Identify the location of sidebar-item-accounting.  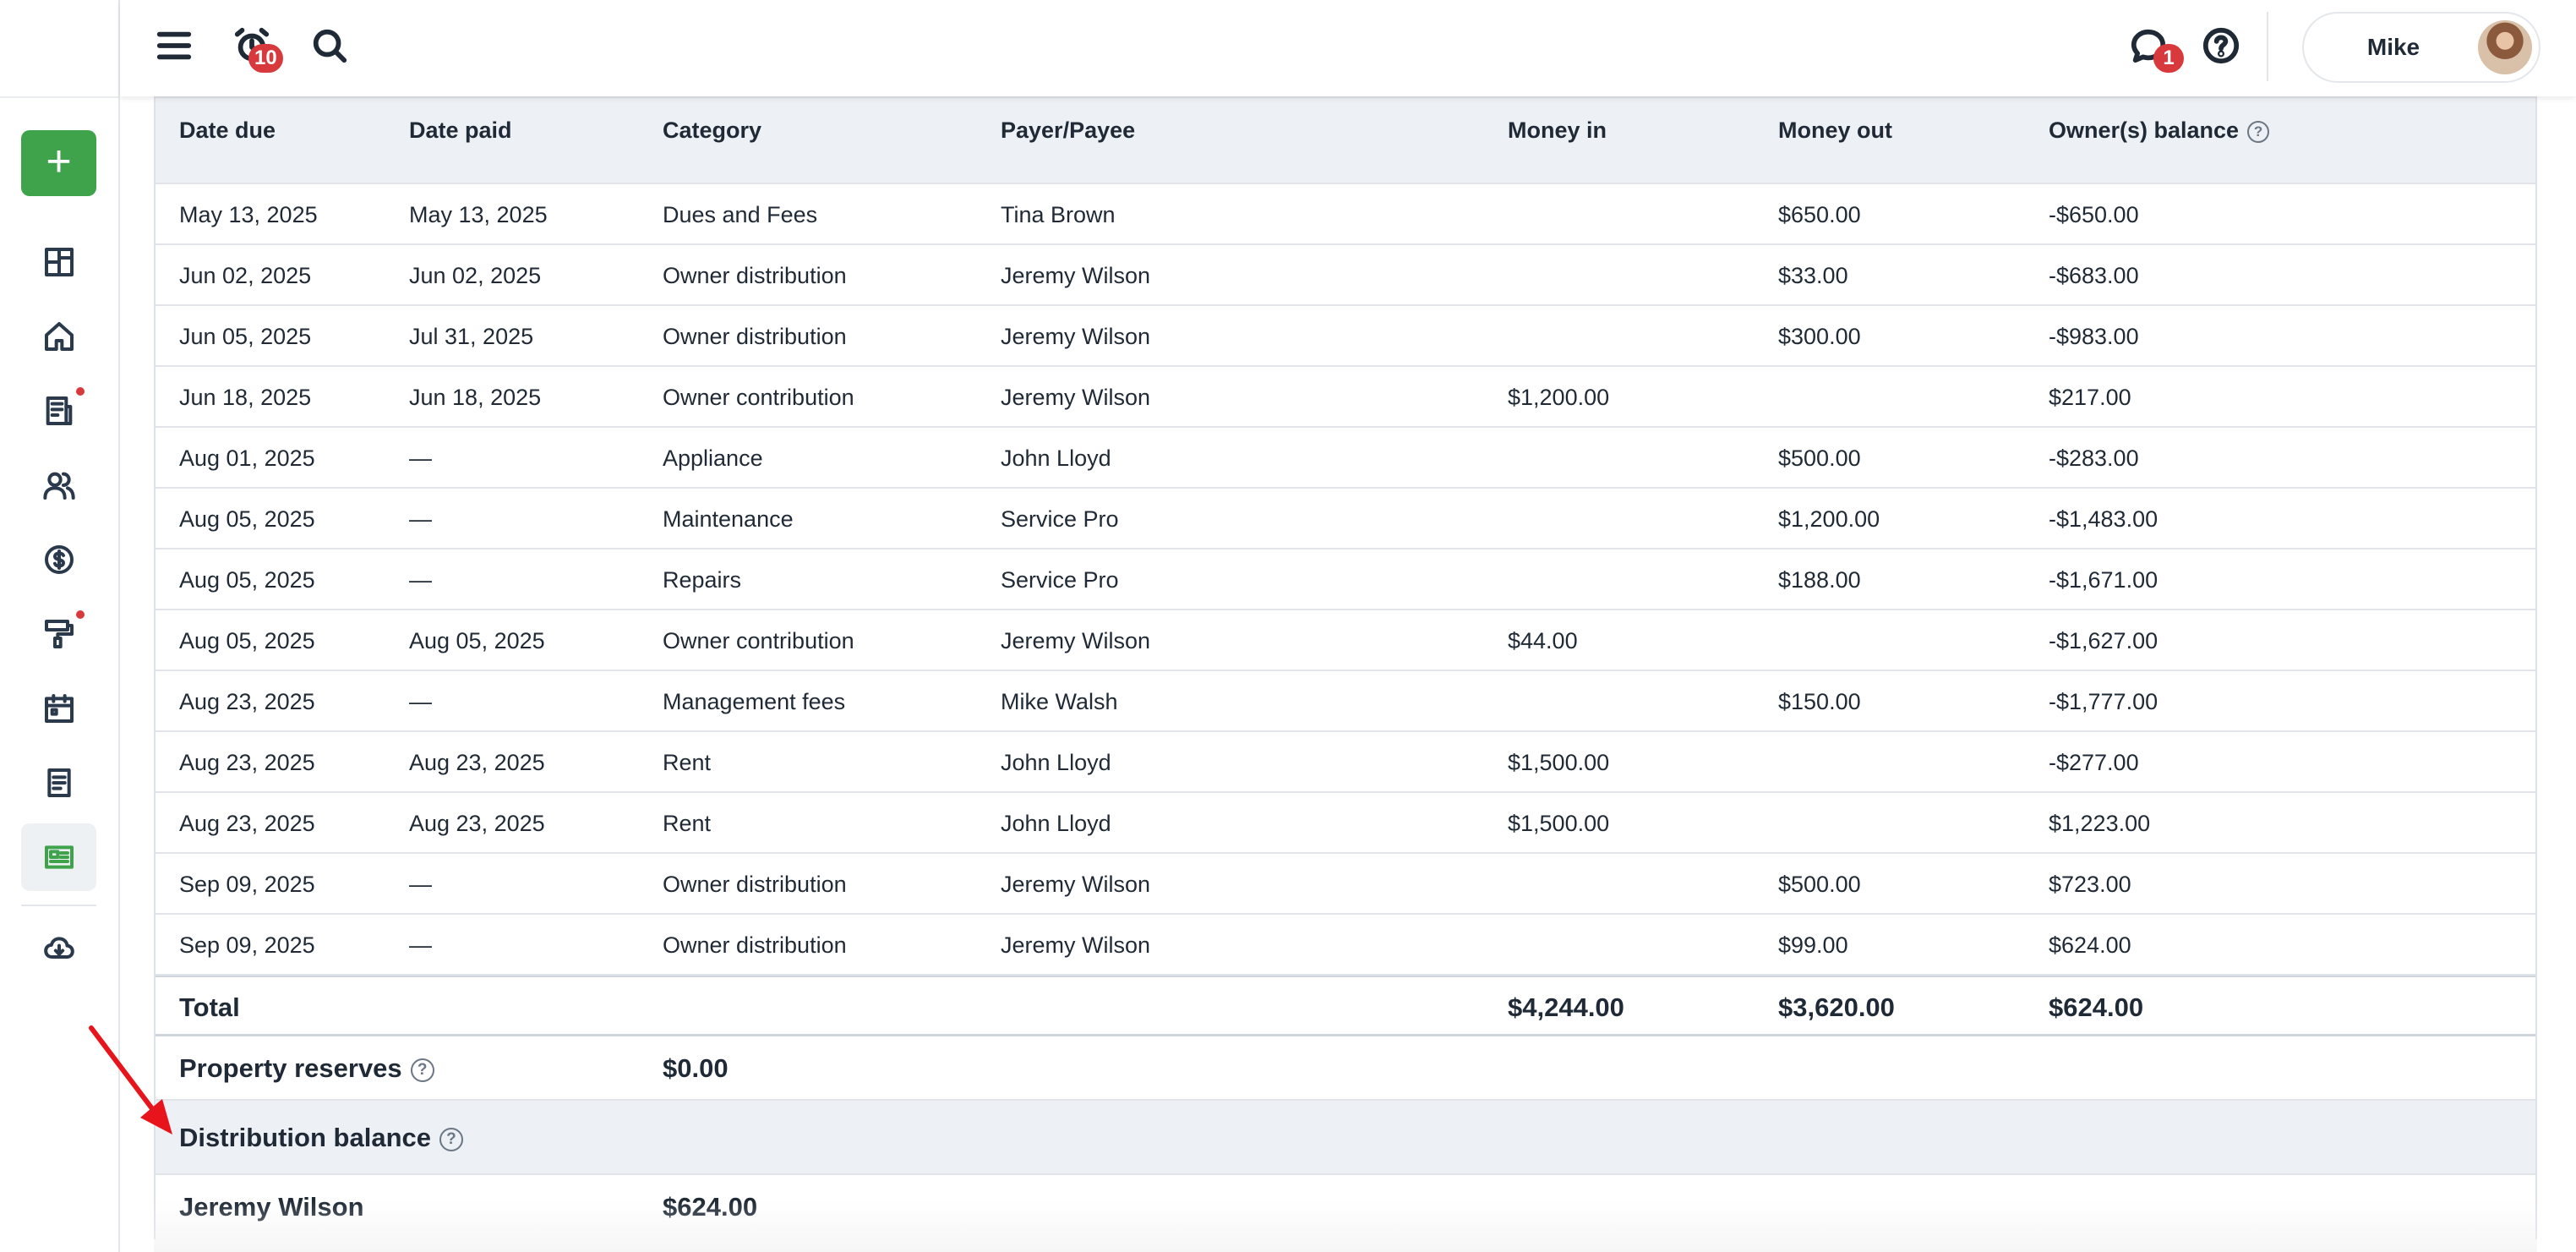
(58, 559).